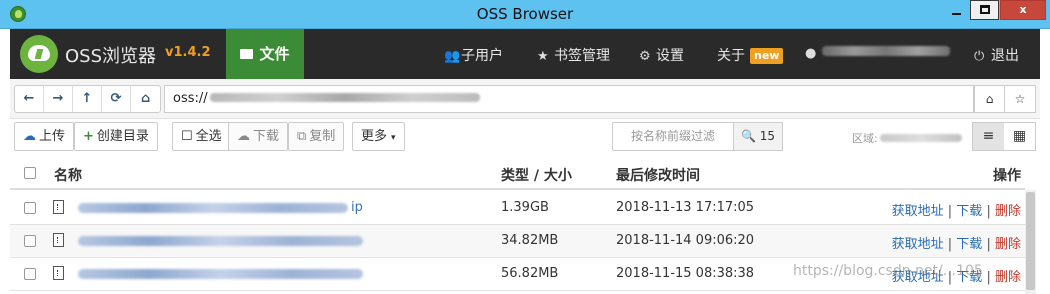 This screenshot has height=294, width=1050. I want to click on header-ops: 操作, so click(1007, 176).